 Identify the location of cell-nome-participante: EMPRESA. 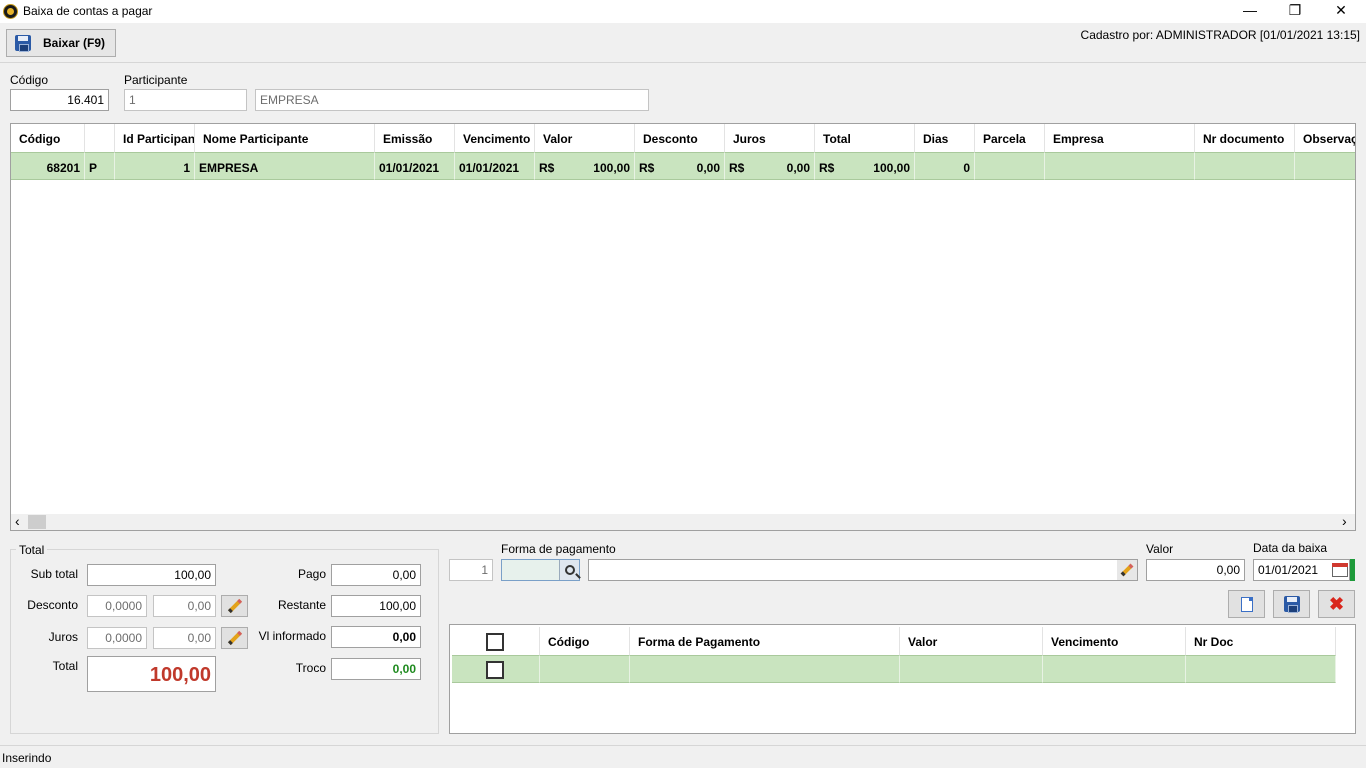
(285, 166).